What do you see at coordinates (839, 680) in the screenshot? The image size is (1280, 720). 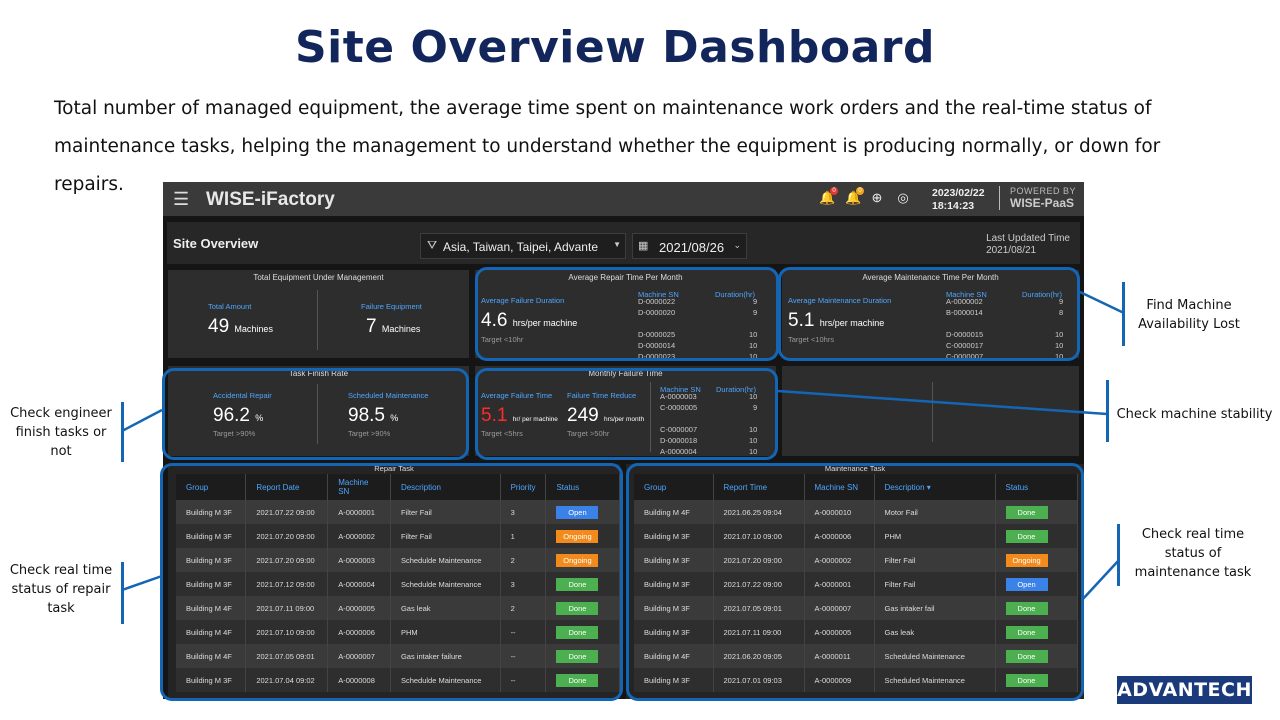 I see `table-cell-sn: A-0000009` at bounding box center [839, 680].